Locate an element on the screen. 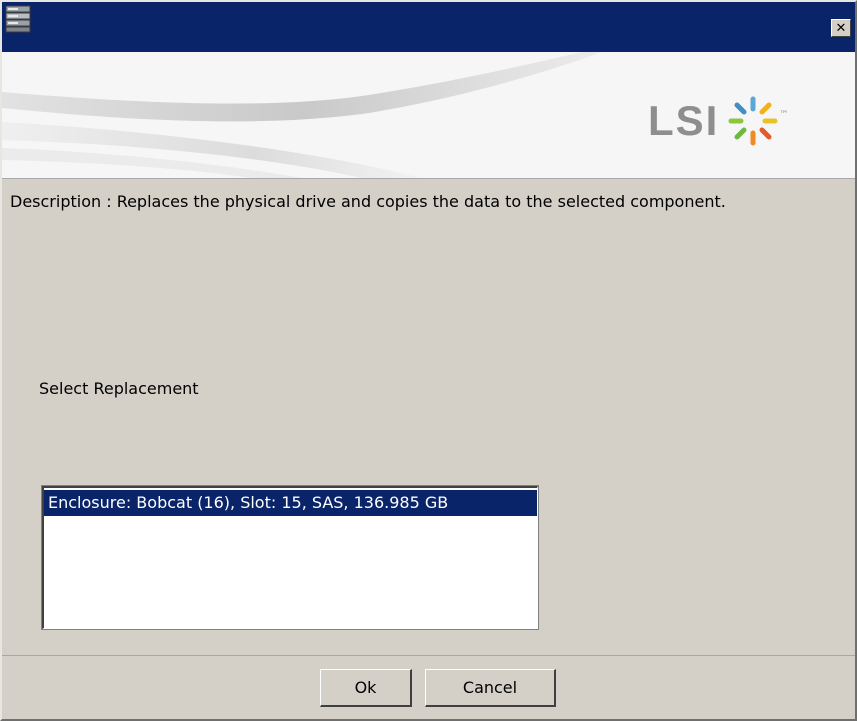 The width and height of the screenshot is (857, 721). lsi-starburst-logo is located at coordinates (753, 121).